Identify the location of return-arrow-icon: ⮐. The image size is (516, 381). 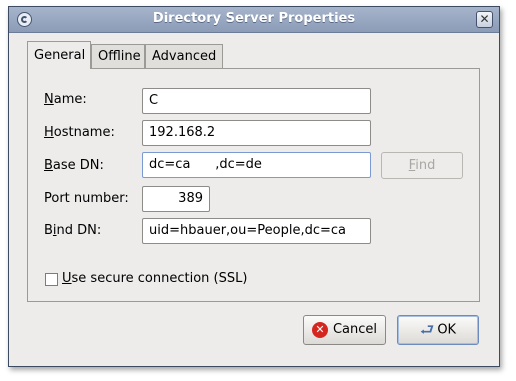
(427, 329).